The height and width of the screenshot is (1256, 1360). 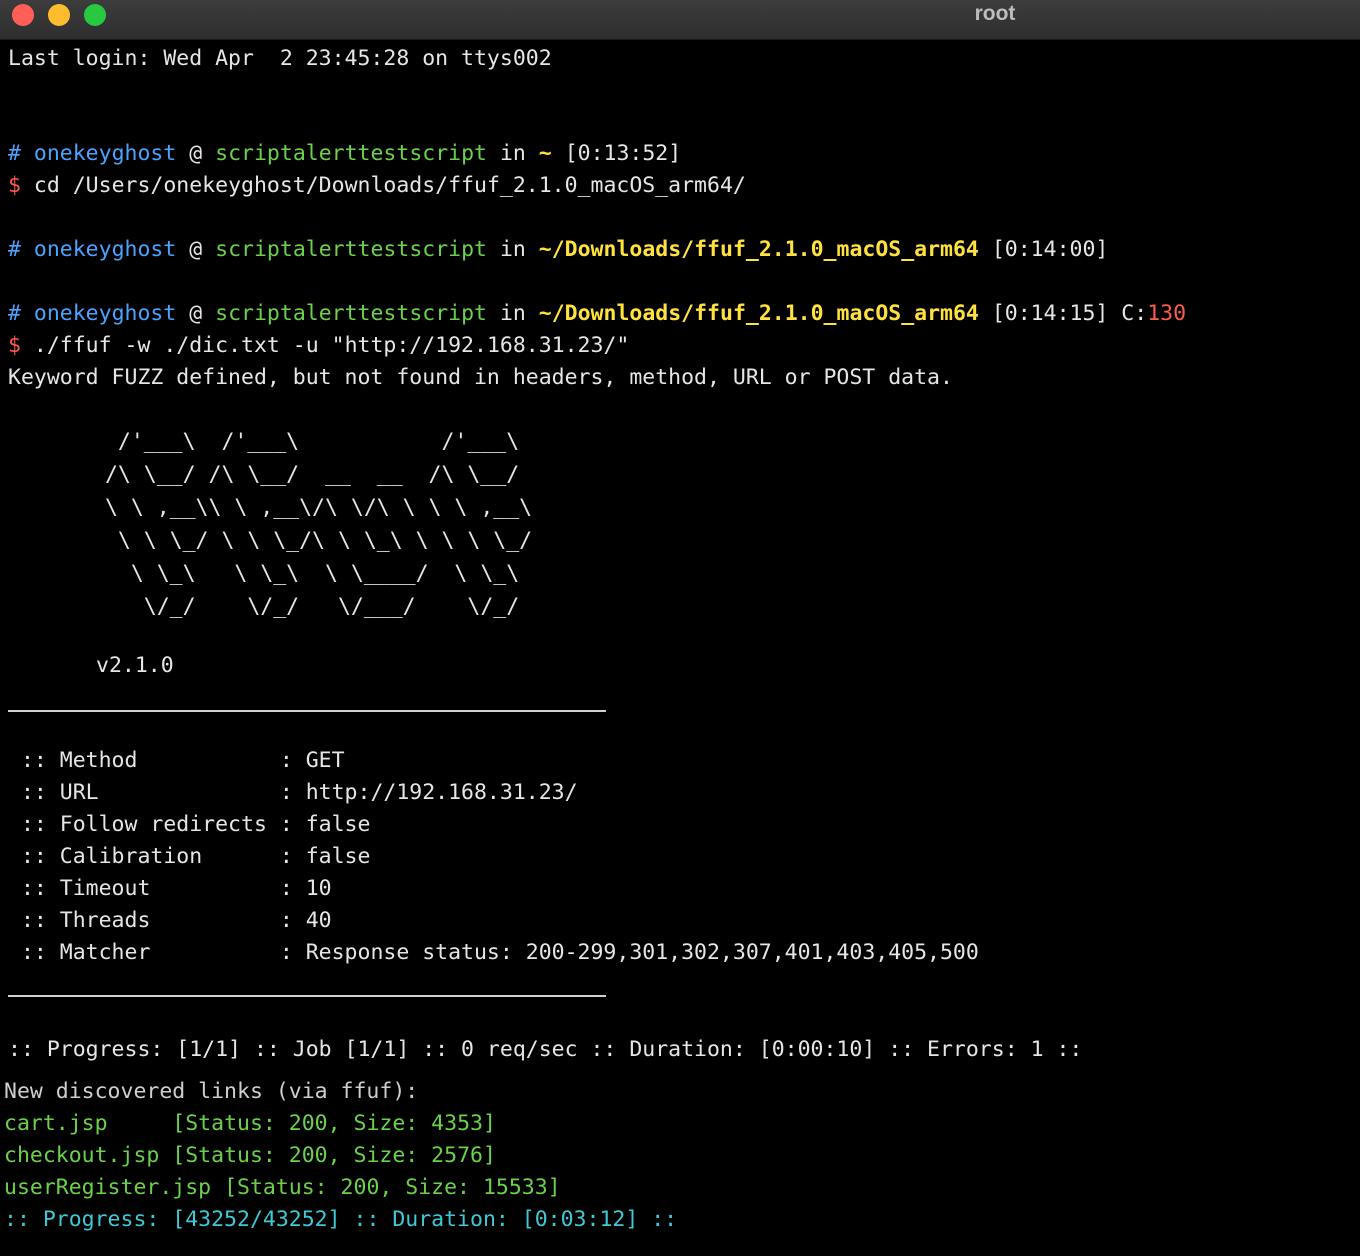 What do you see at coordinates (82, 1155) in the screenshot?
I see `link-name: checkout.jsp` at bounding box center [82, 1155].